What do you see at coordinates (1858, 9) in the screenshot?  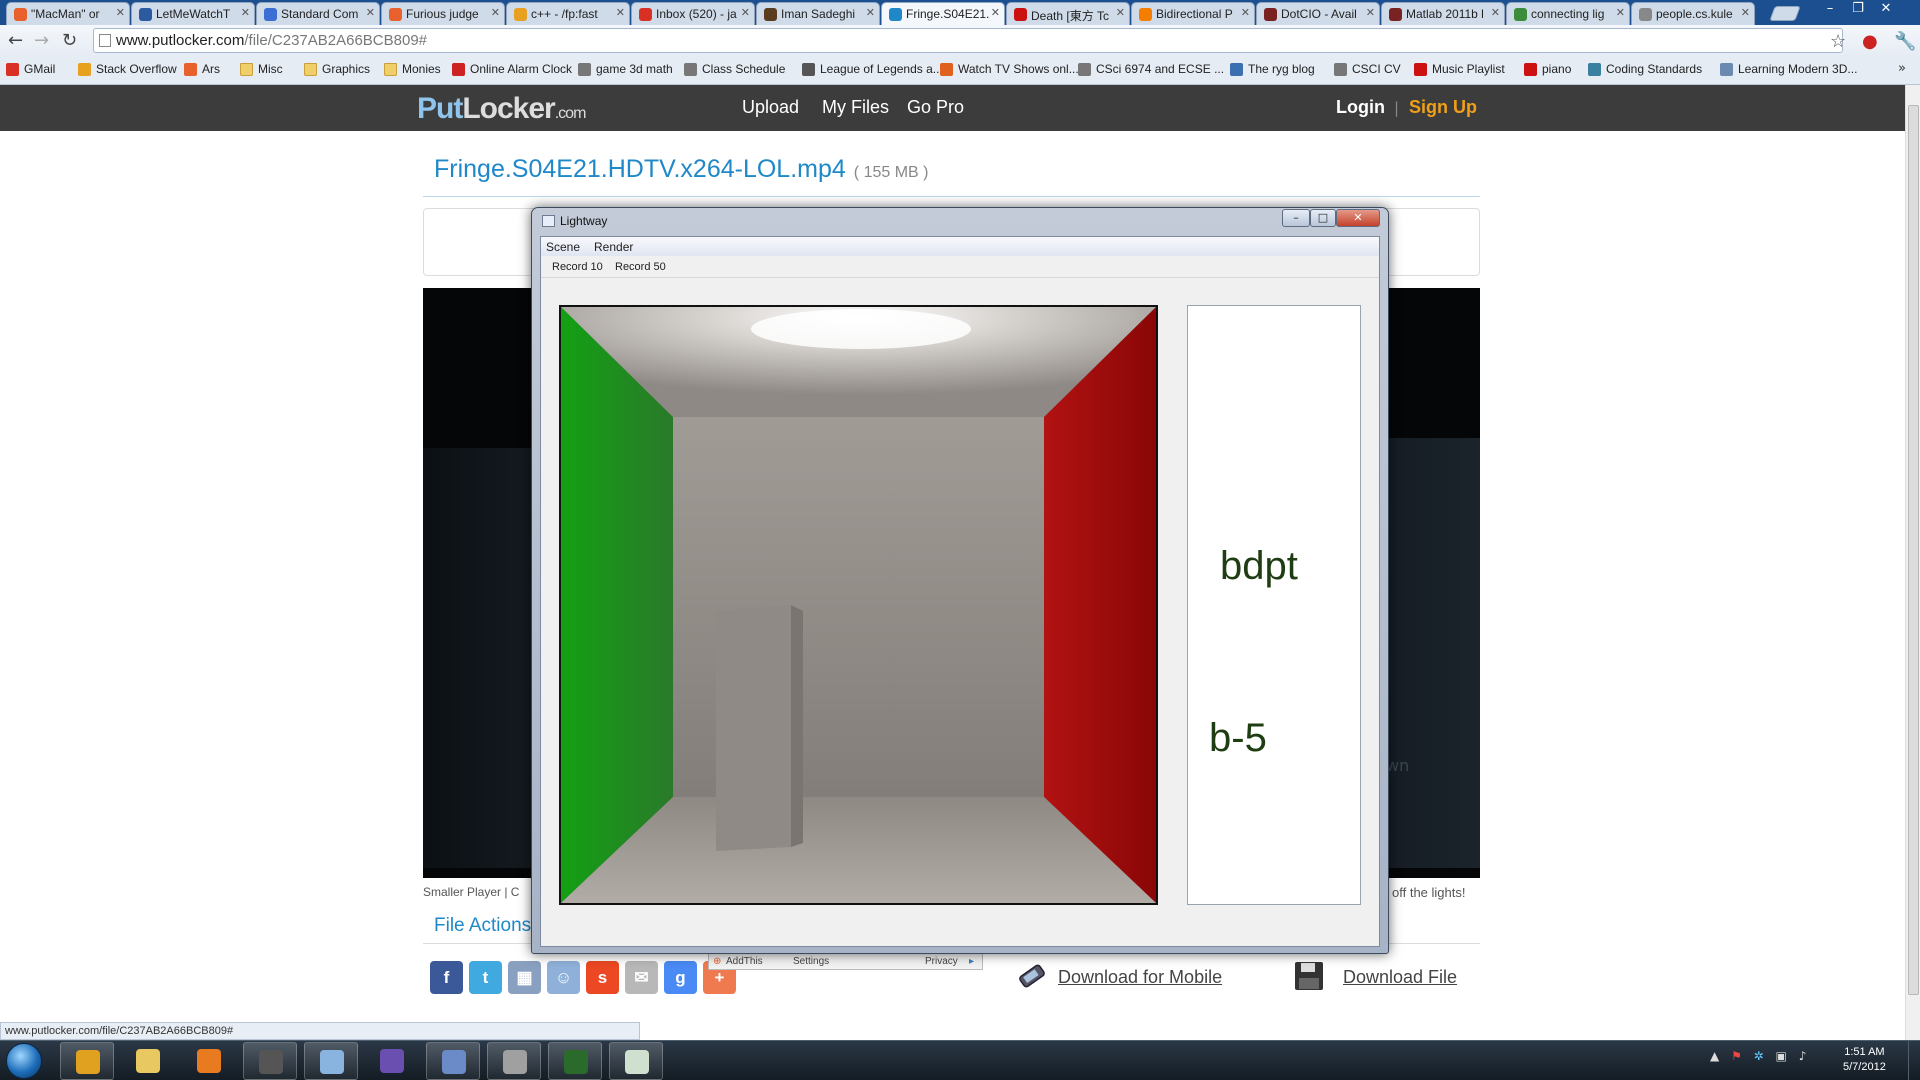 I see `window-restore-button: ❐` at bounding box center [1858, 9].